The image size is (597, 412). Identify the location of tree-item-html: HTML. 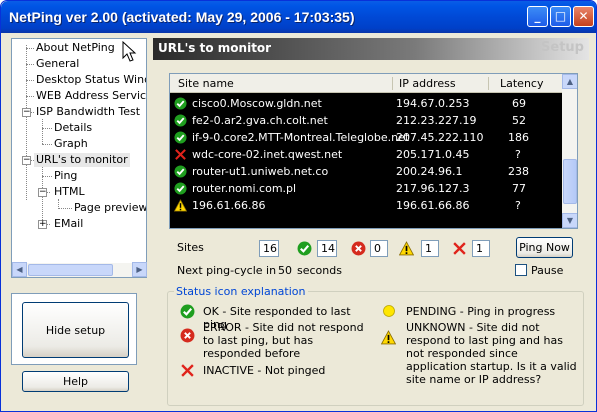
(69, 192).